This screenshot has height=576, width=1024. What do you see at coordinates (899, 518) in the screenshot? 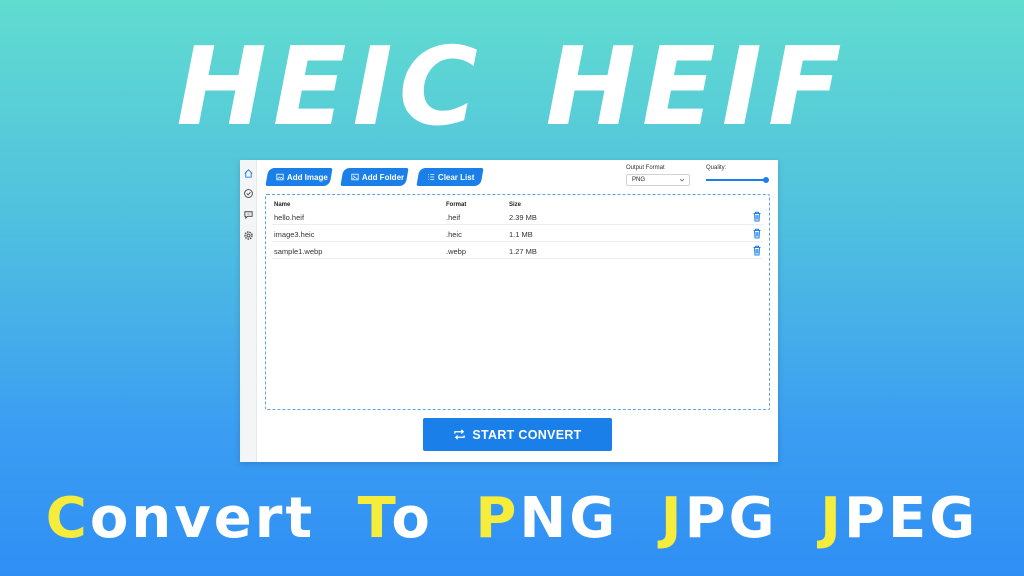
I see `tagline-word: JPEG` at bounding box center [899, 518].